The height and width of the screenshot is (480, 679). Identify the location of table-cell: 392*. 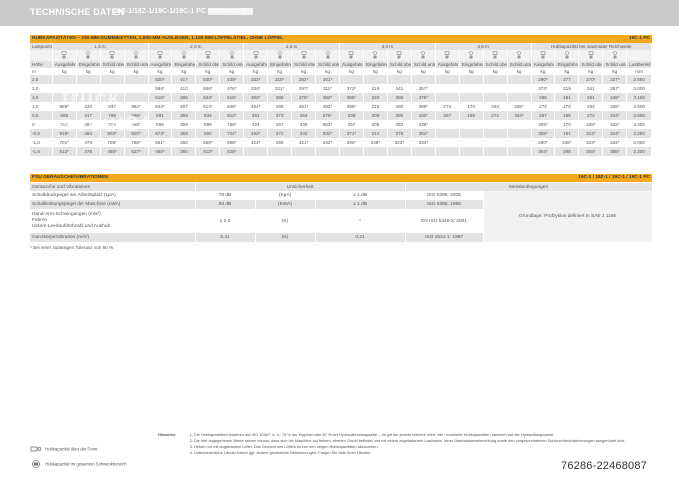
(328, 97).